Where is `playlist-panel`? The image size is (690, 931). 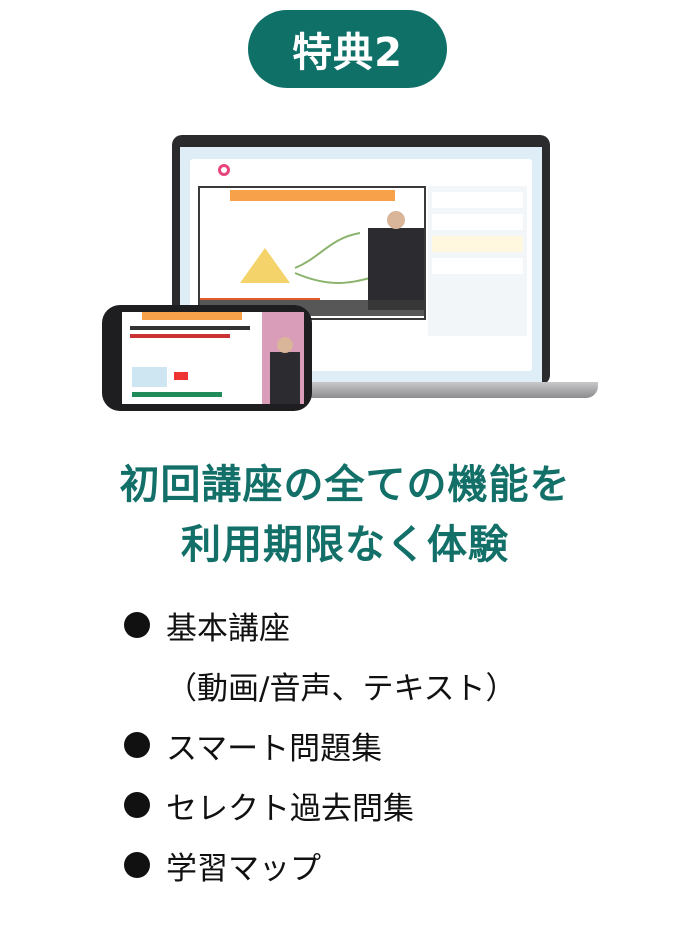
playlist-panel is located at coordinates (477, 261).